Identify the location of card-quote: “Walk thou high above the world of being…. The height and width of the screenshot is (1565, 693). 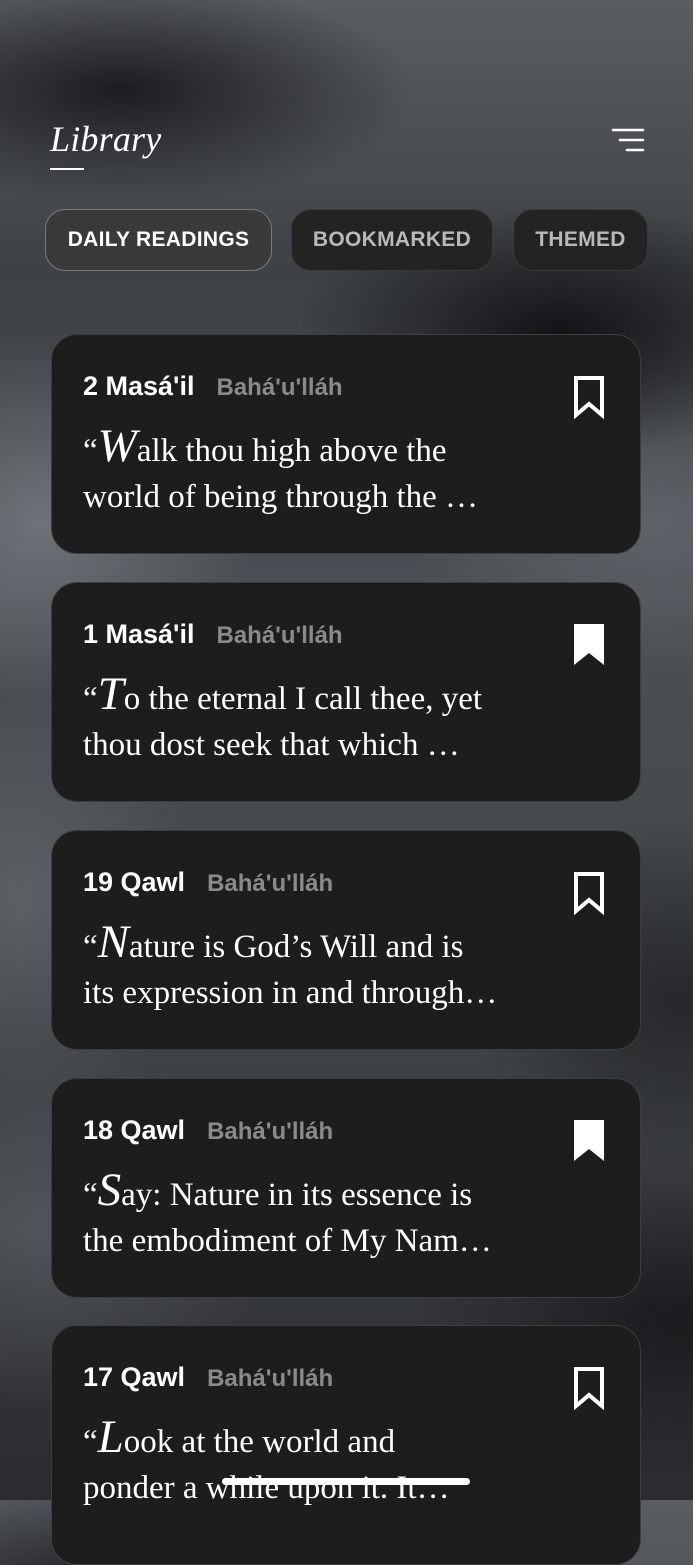
(281, 468).